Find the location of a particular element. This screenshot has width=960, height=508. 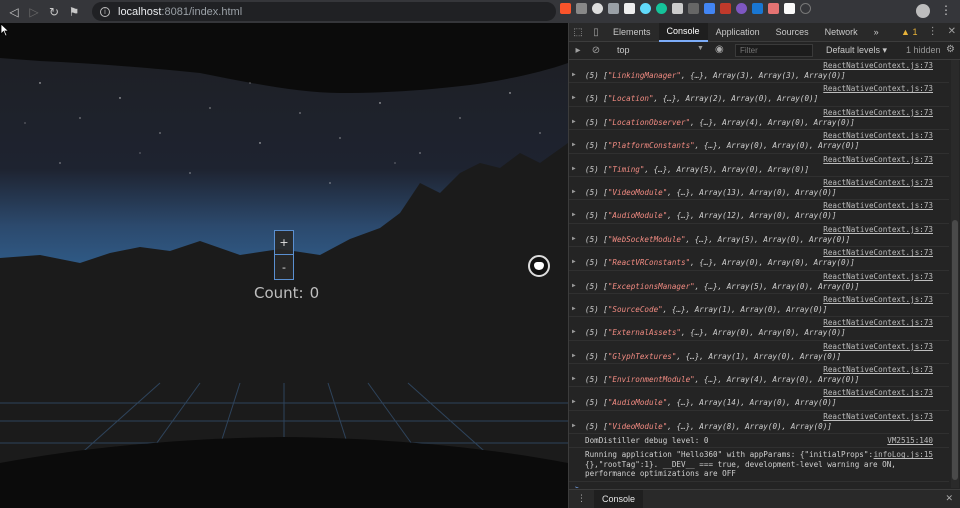

scrollbar-thumb is located at coordinates (955, 350).